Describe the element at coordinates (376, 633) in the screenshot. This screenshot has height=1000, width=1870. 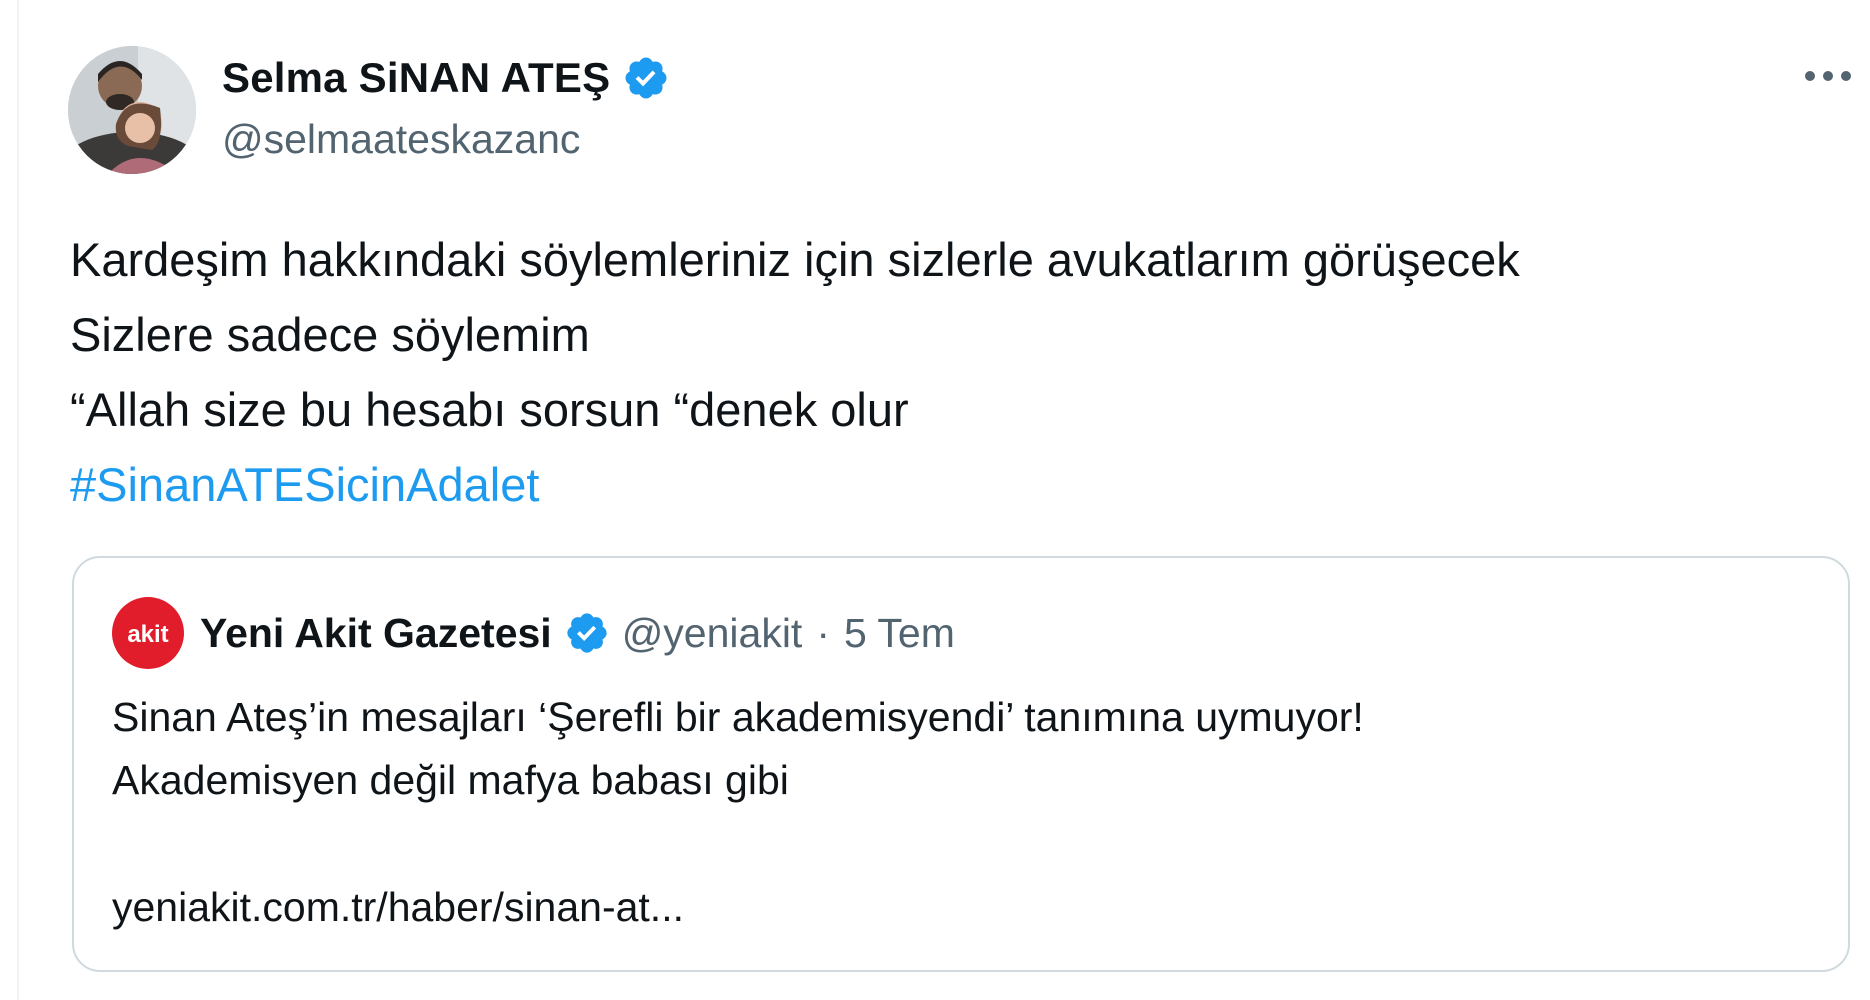
I see `quoted-author-name: Yeni Akit Gazetesi` at that location.